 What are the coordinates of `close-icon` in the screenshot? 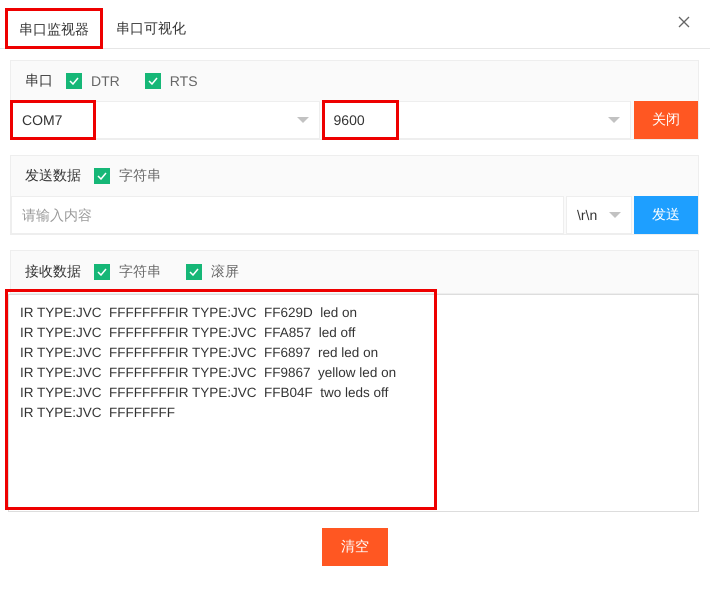 It's located at (684, 22).